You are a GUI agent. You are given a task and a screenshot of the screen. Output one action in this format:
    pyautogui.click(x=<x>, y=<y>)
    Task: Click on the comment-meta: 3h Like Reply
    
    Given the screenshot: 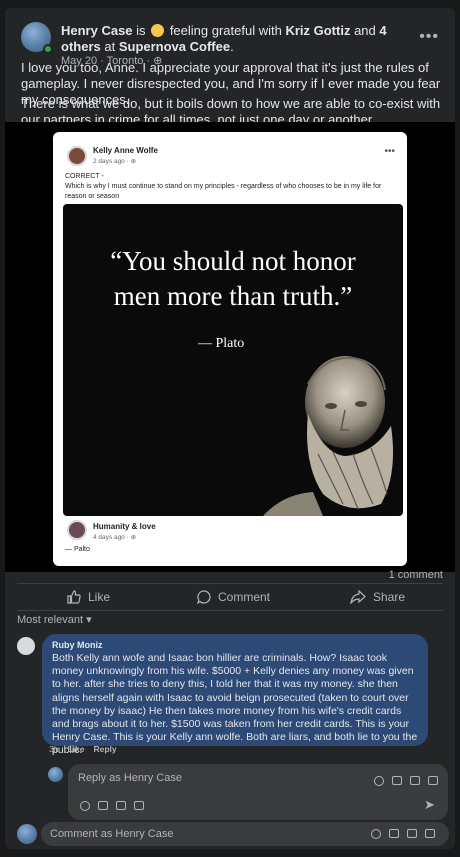 What is the action you would take?
    pyautogui.click(x=83, y=749)
    